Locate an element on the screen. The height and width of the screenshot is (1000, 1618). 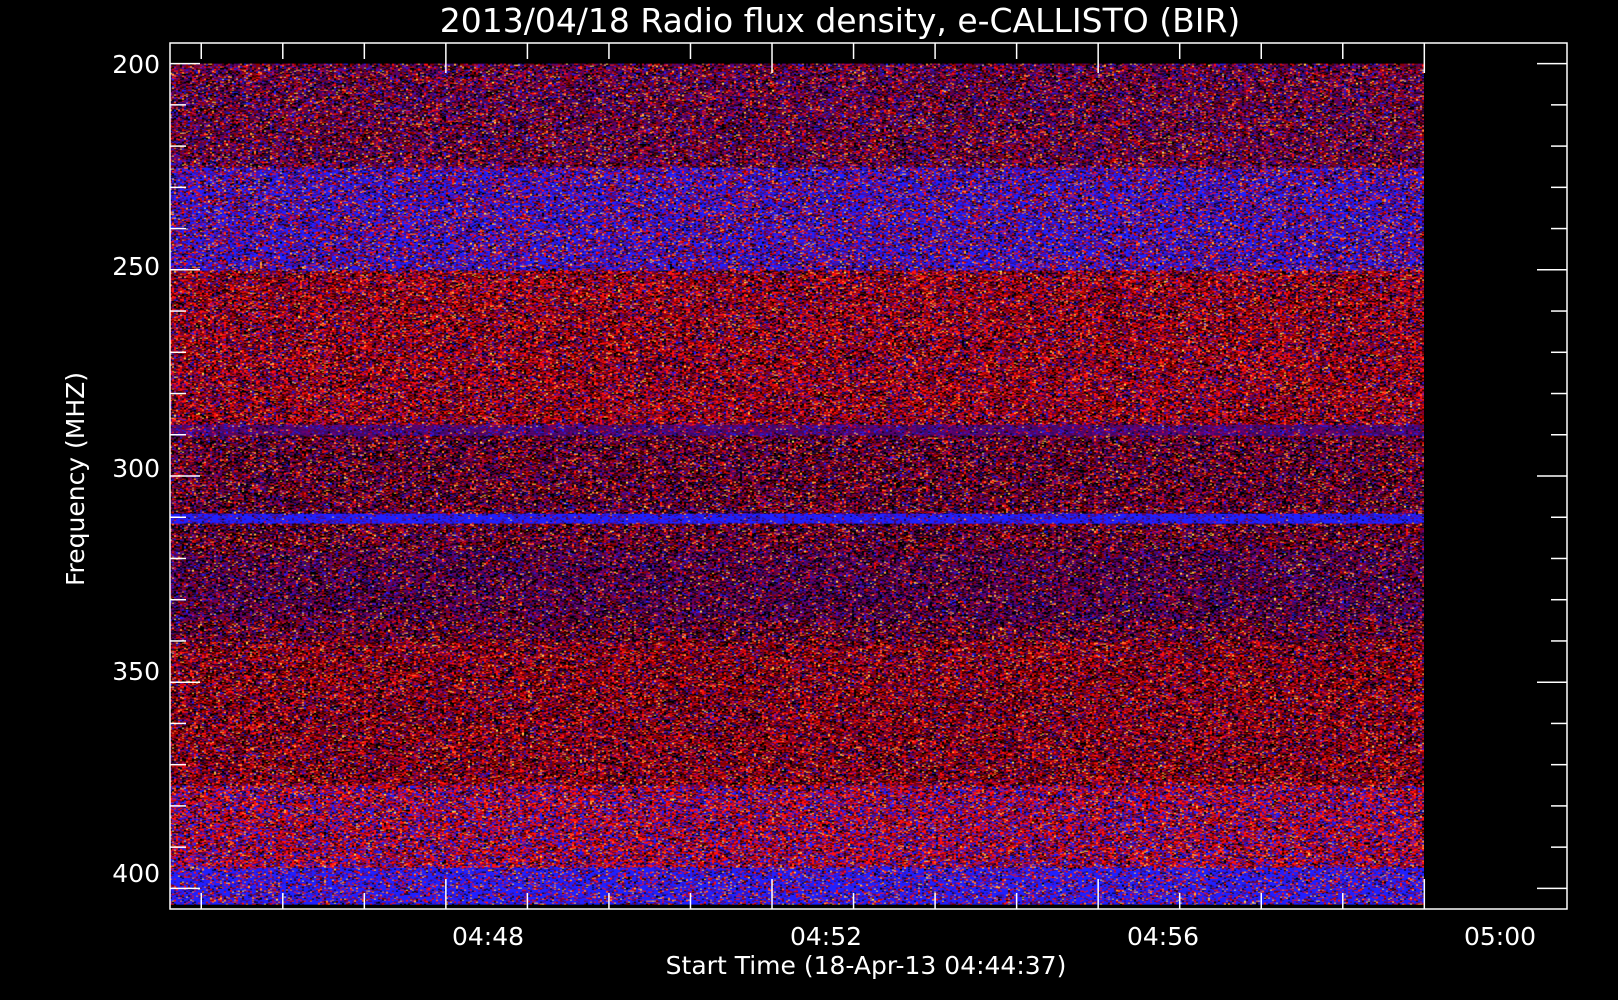
y-tick-labels: 200 250 300 350 400 is located at coordinates (136, 469).